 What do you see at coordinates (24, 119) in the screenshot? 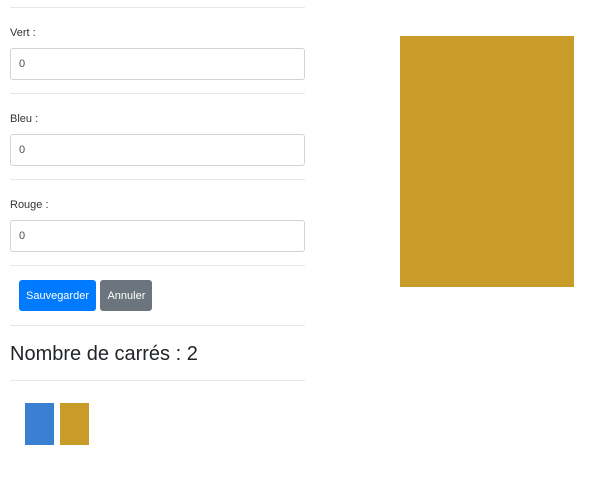
I see `blue-label: Bleu :` at bounding box center [24, 119].